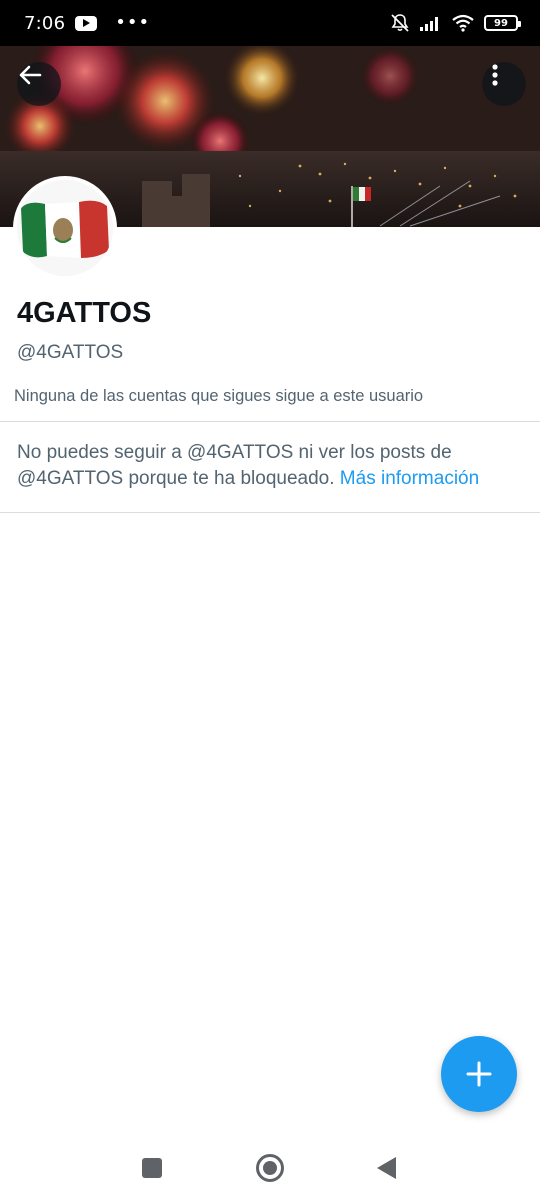  Describe the element at coordinates (495, 75) in the screenshot. I see `more-vertical-icon` at that location.